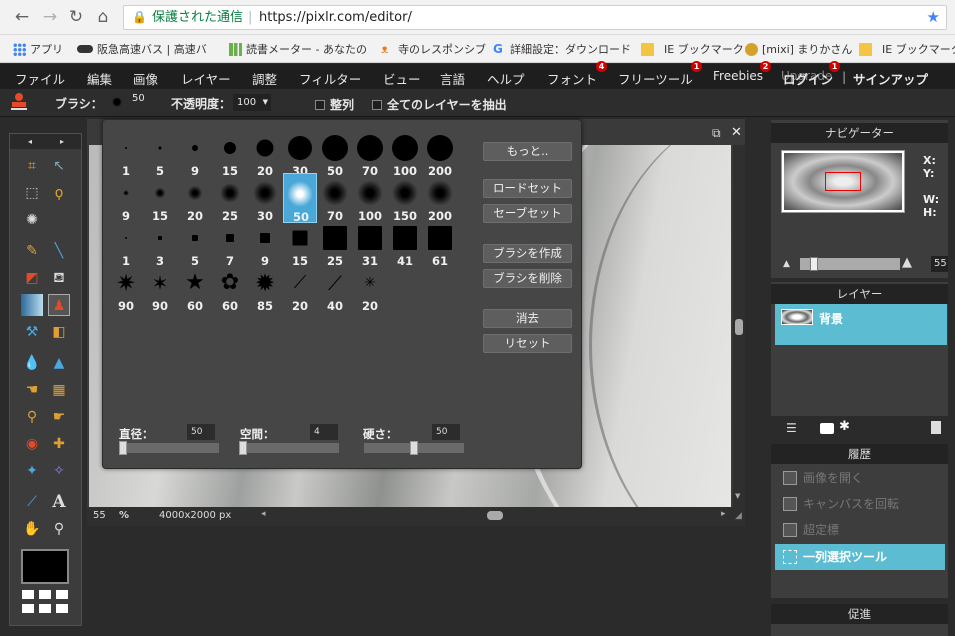  I want to click on layer-mask-icon, so click(827, 428).